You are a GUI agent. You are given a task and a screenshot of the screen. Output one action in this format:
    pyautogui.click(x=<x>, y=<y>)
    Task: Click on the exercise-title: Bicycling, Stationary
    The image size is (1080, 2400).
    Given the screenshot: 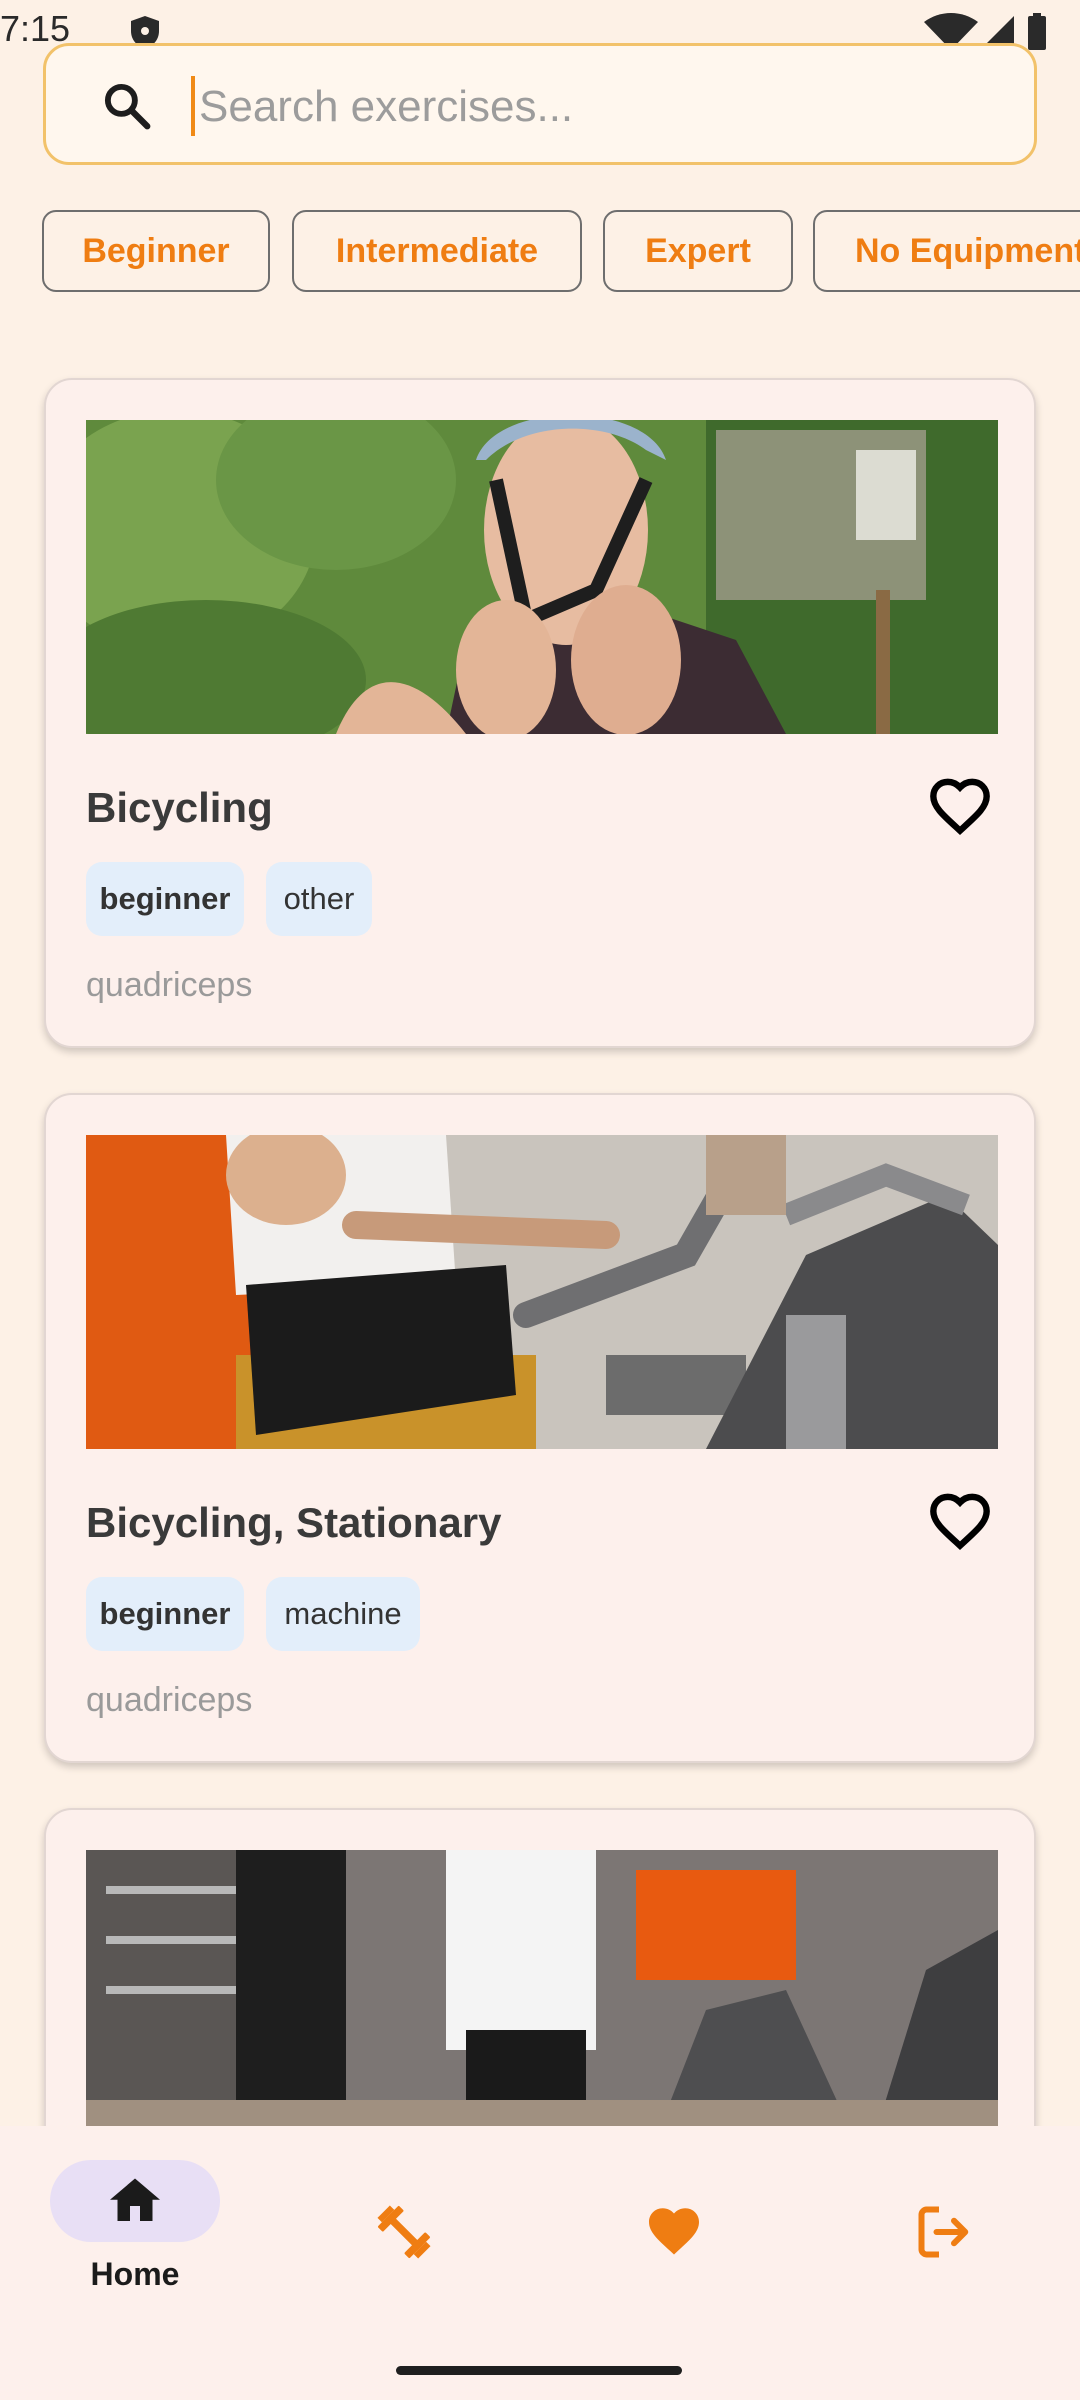 What is the action you would take?
    pyautogui.click(x=294, y=1522)
    